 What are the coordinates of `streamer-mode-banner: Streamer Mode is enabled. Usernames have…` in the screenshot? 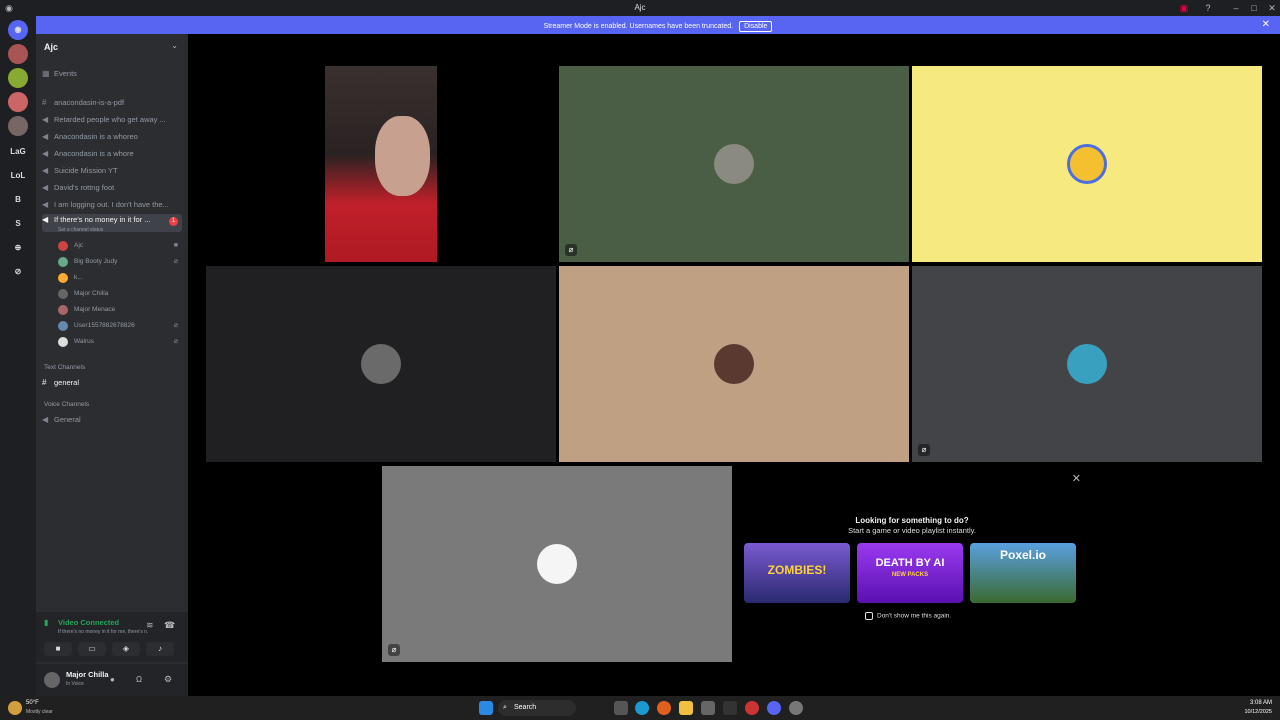 It's located at (658, 25).